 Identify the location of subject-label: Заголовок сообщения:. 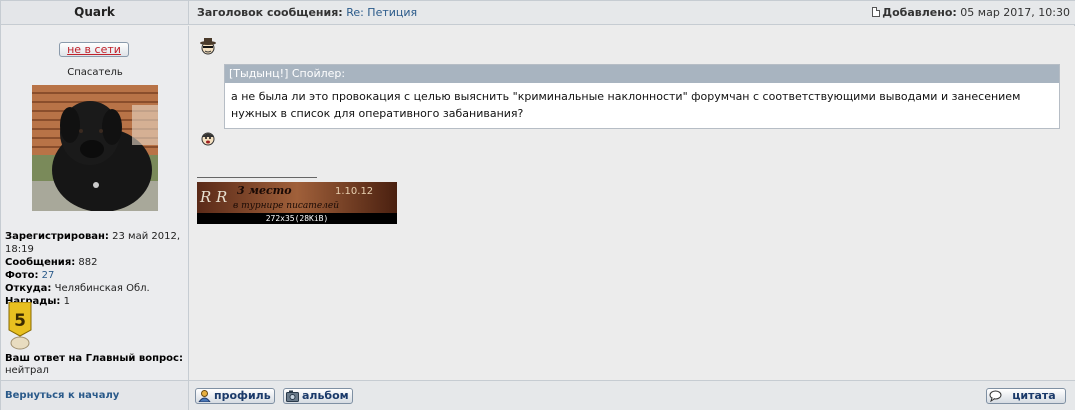
(270, 12).